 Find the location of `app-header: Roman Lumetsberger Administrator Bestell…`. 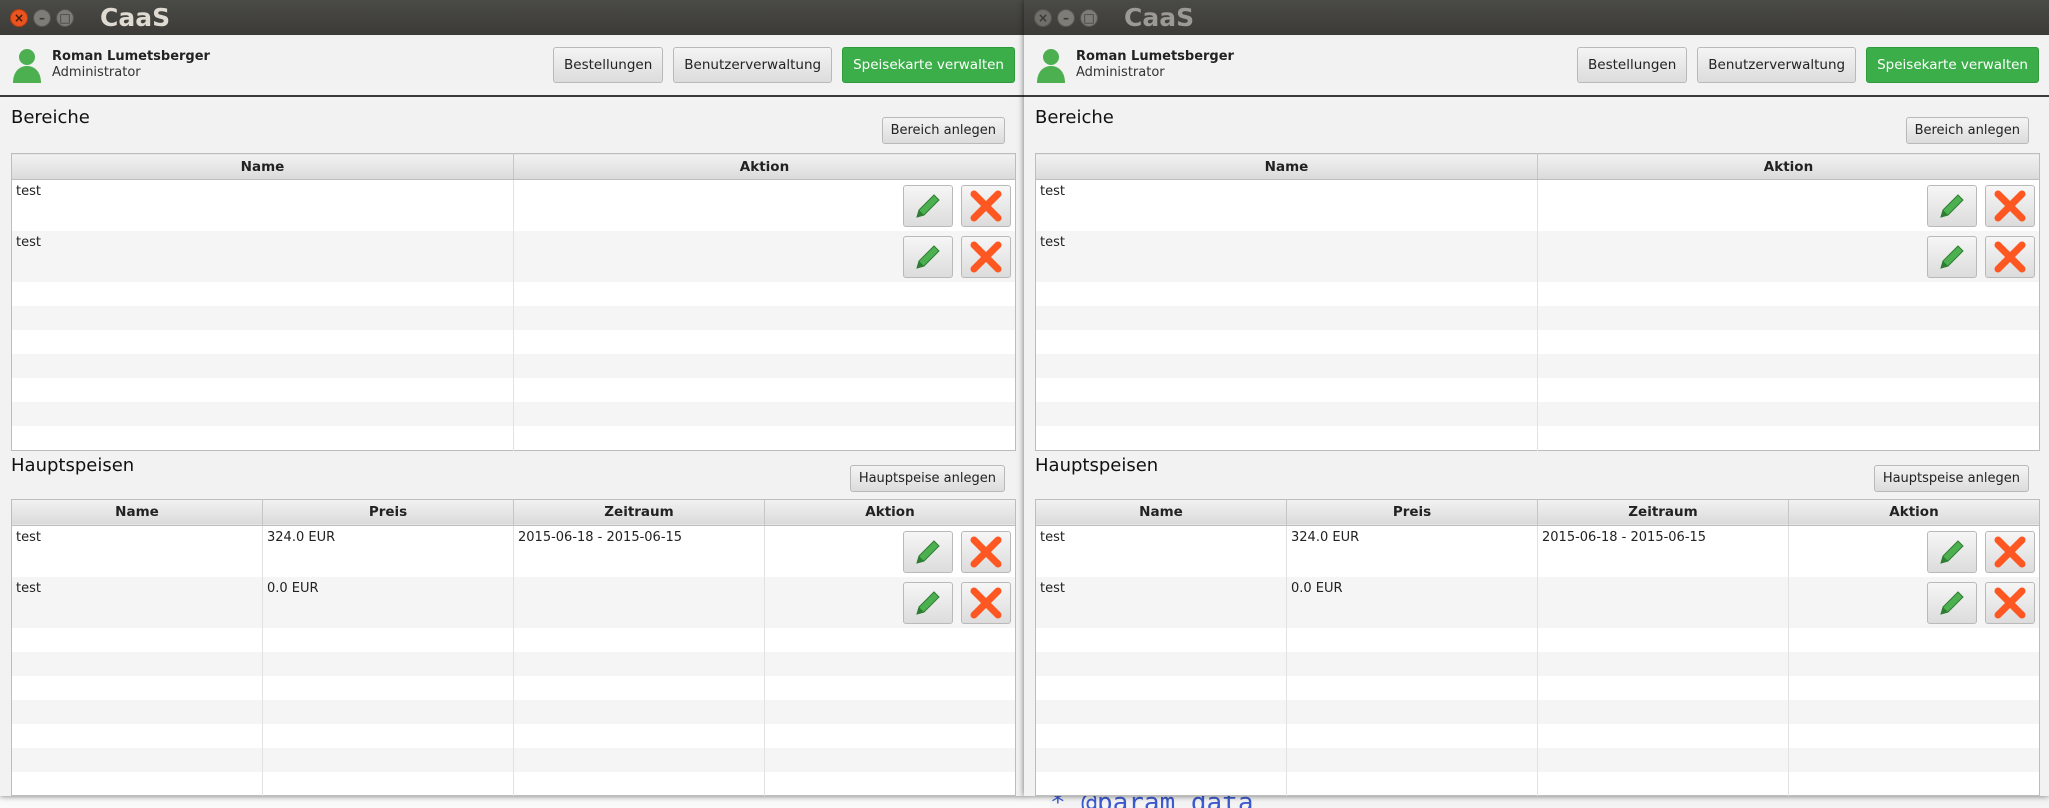

app-header: Roman Lumetsberger Administrator Bestell… is located at coordinates (1536, 66).